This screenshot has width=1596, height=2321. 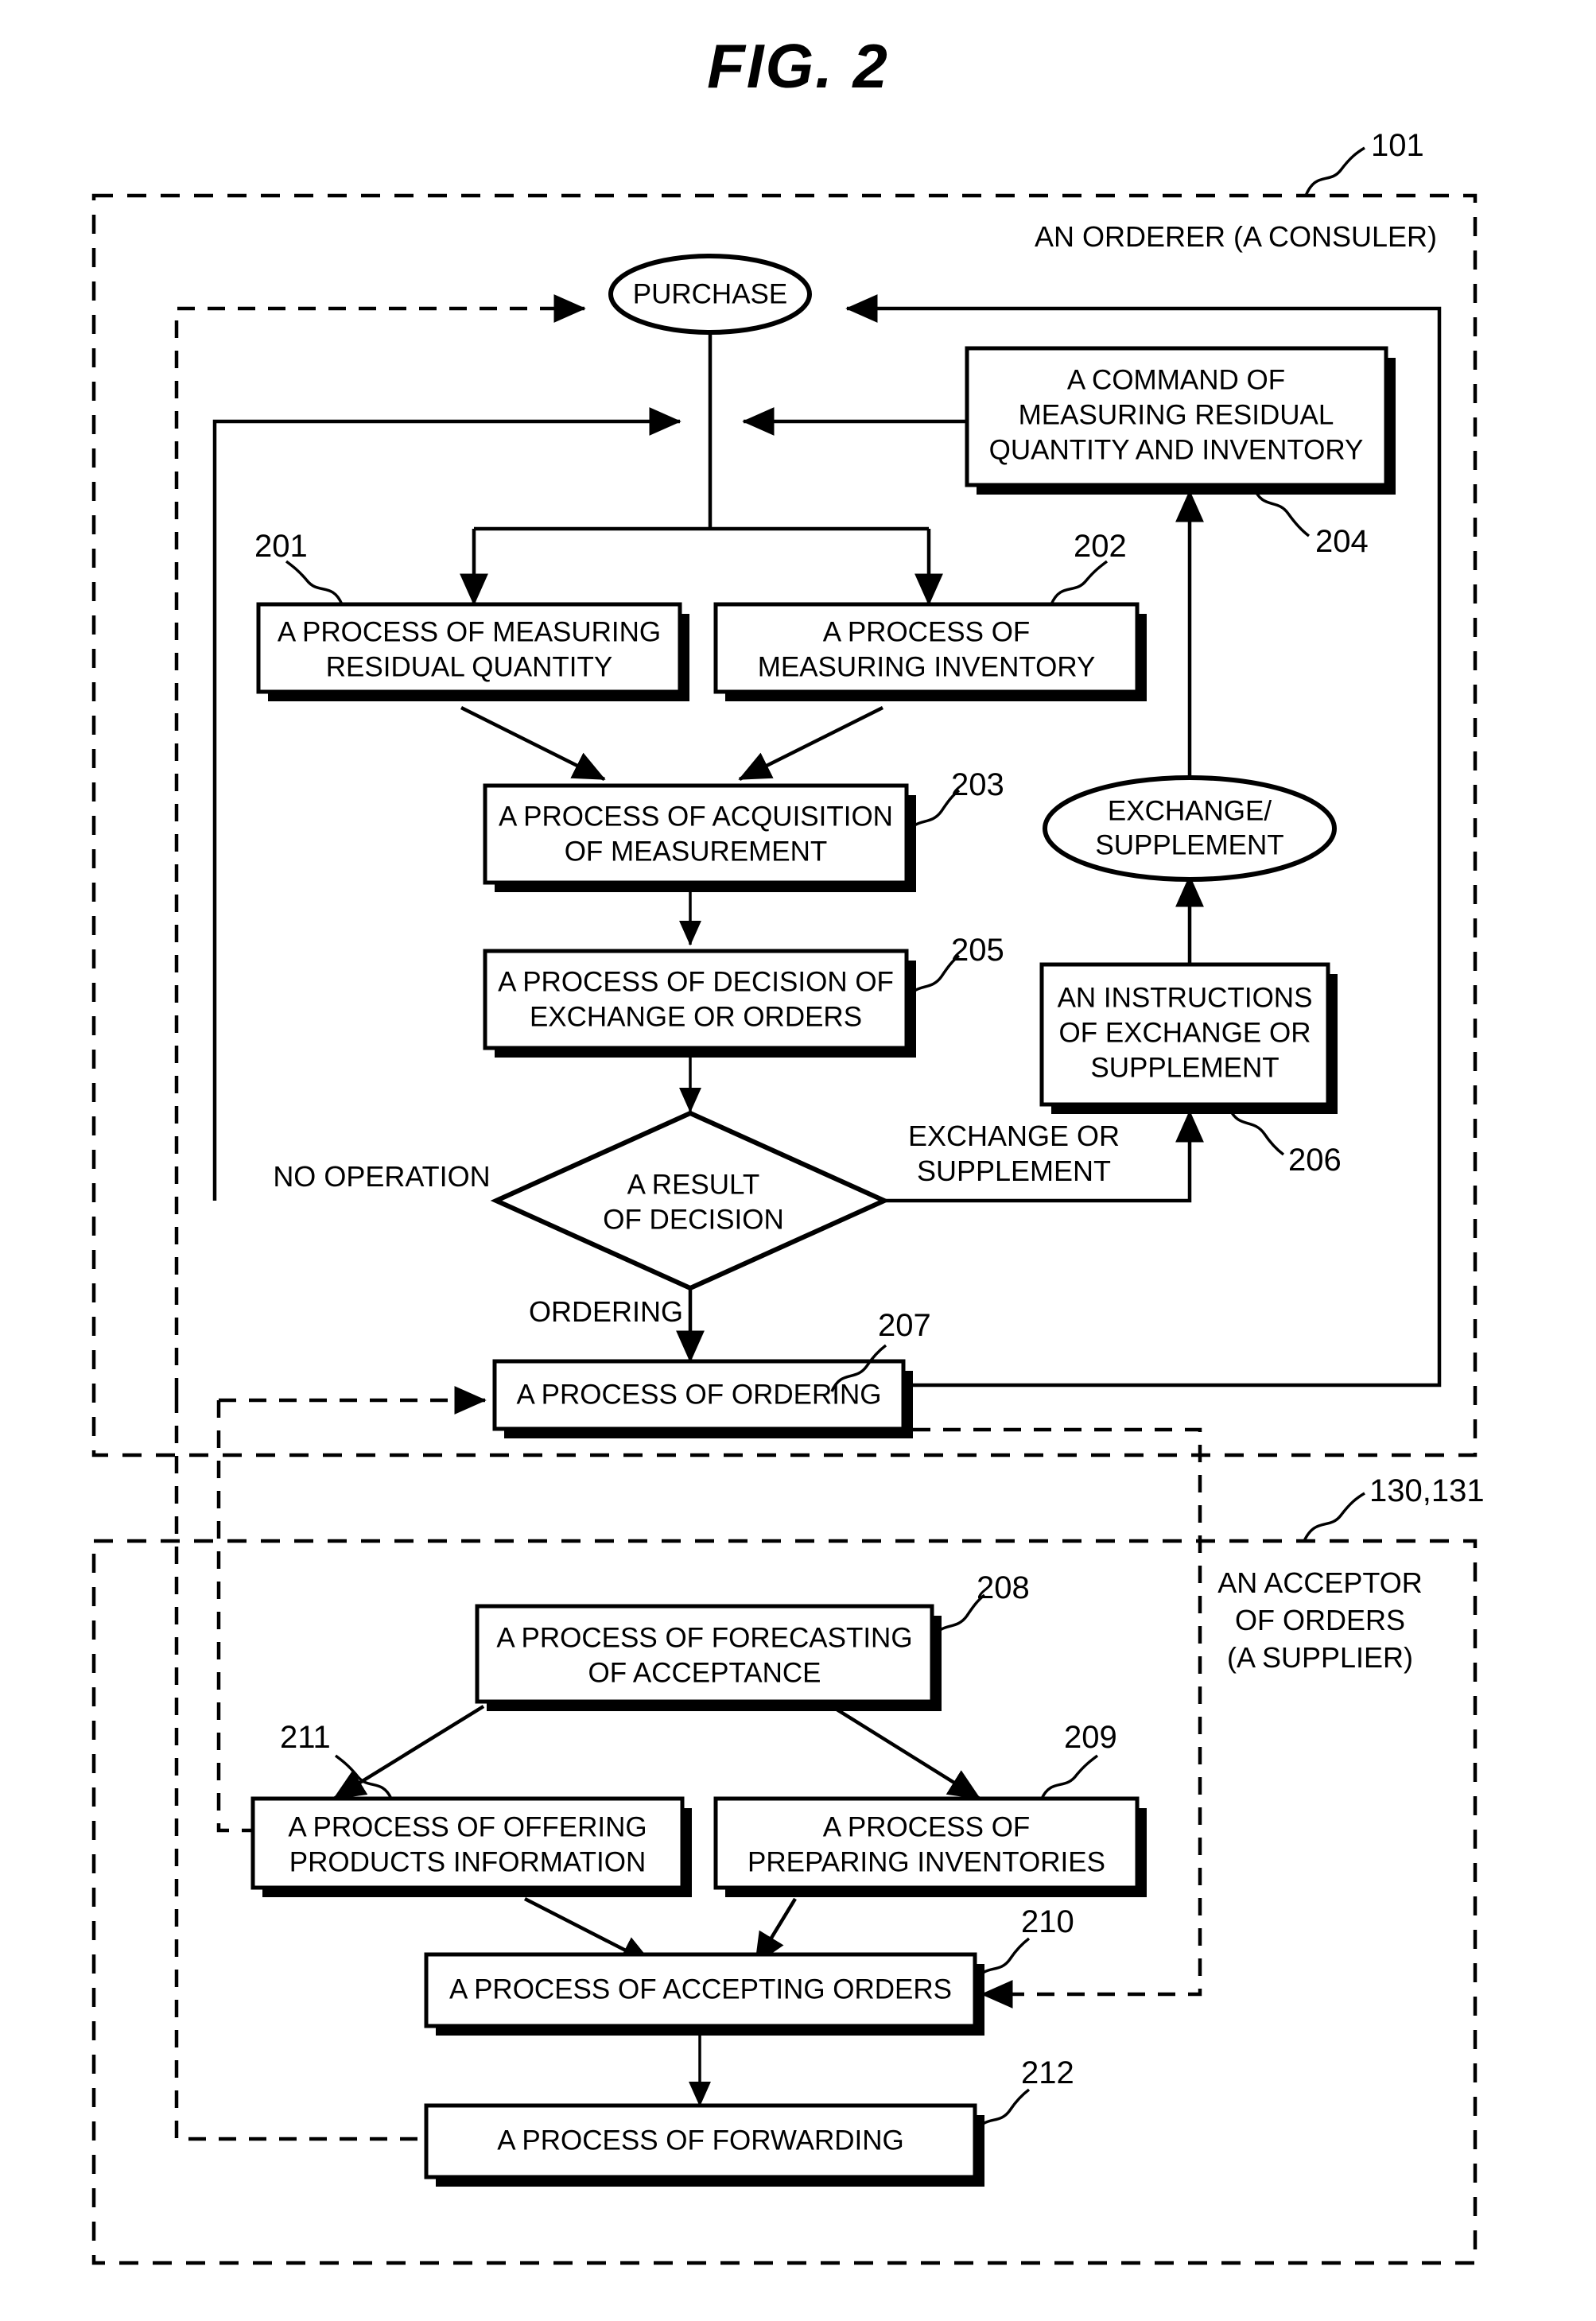 I want to click on node-command-line-1: A COMMAND OF, so click(x=1176, y=379).